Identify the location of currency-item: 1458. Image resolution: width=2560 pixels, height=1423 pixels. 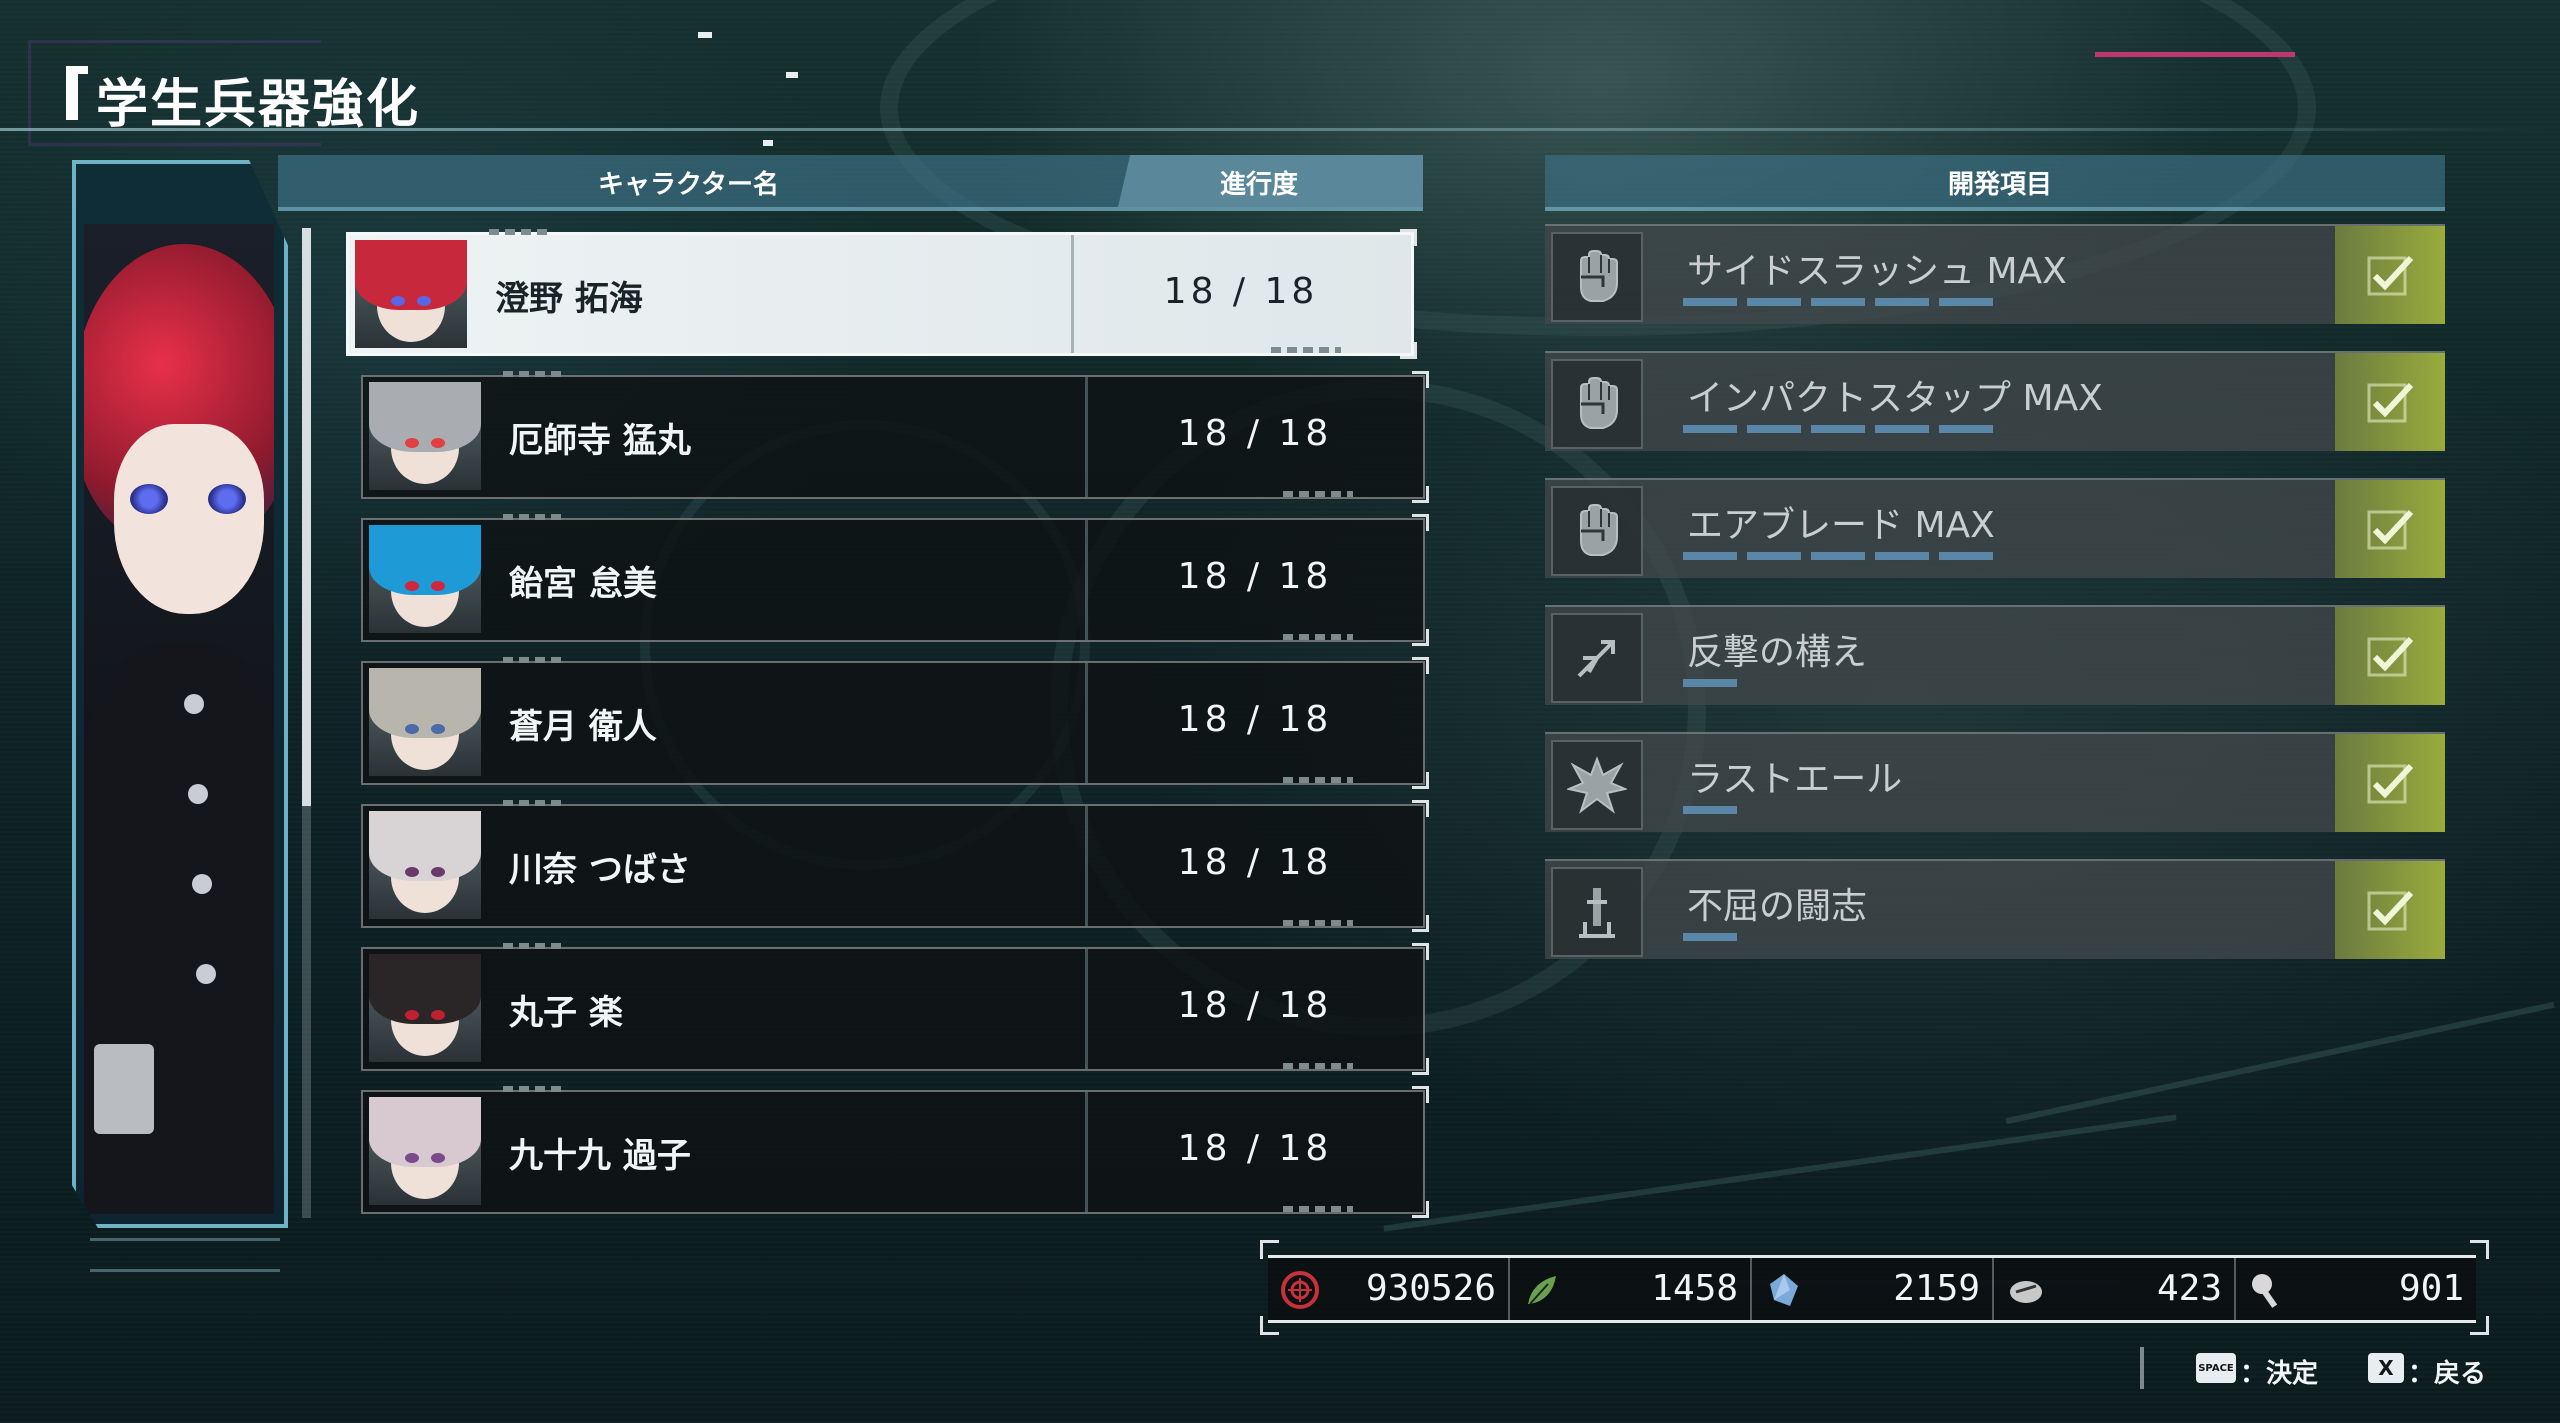
(1629, 1289).